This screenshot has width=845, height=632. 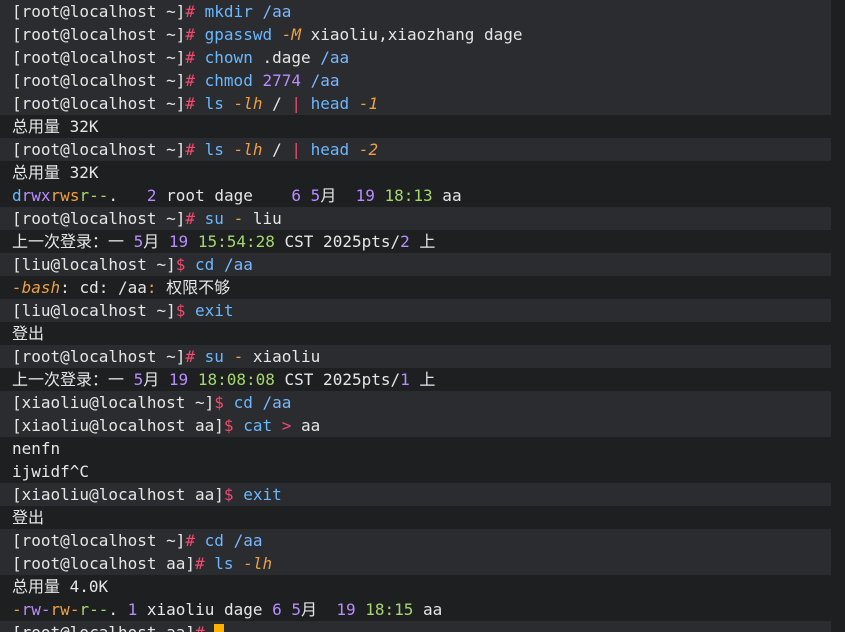 What do you see at coordinates (415, 57) in the screenshot?
I see `terminal-prompt-line: [root@localhost ~]# chown .dage /aa` at bounding box center [415, 57].